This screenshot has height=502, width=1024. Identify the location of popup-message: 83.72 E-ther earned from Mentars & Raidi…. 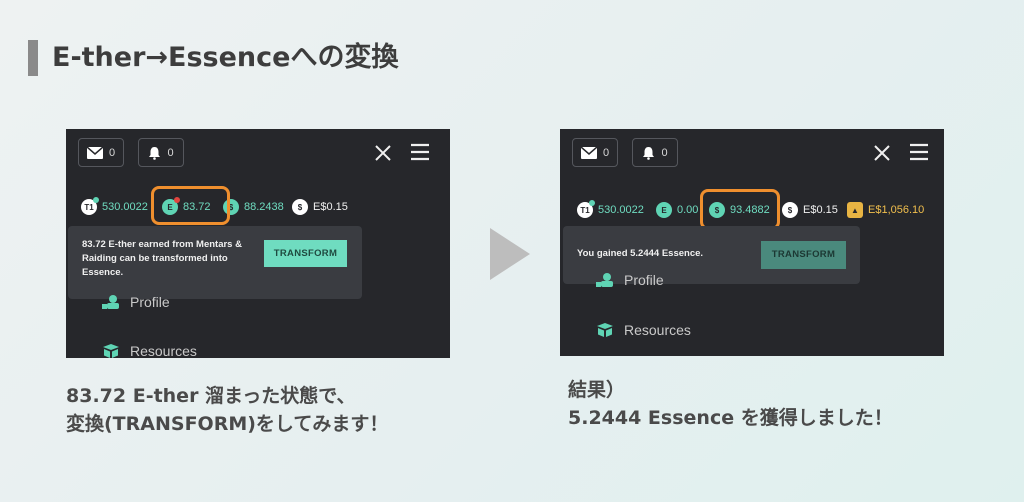
(162, 258).